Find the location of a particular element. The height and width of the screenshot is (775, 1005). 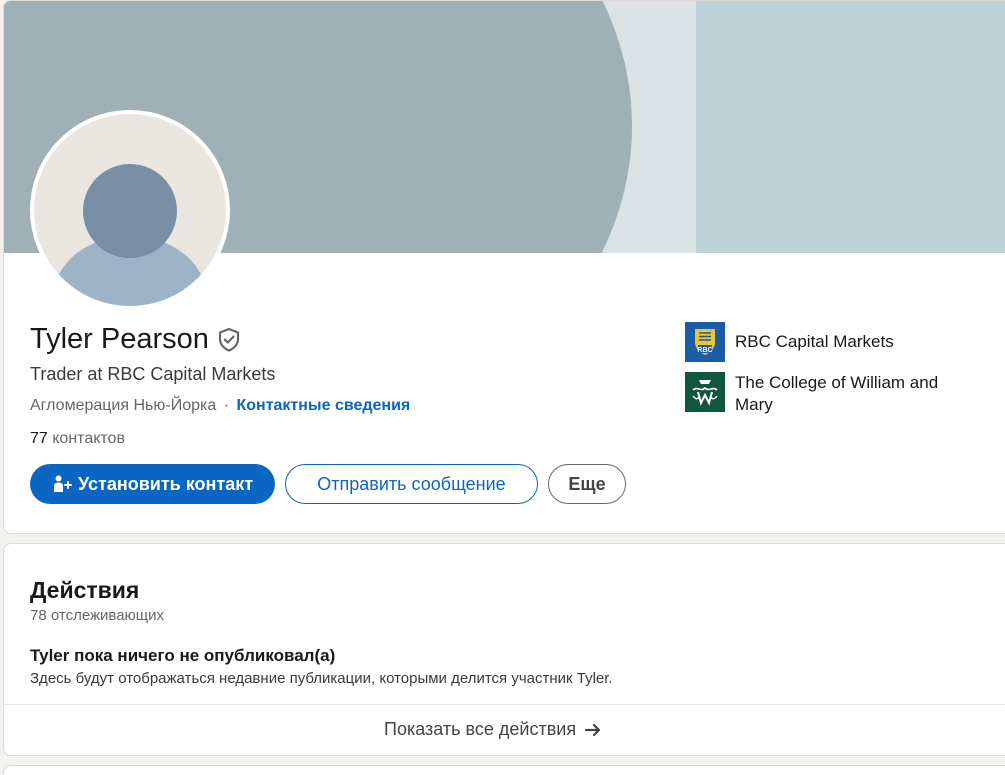

avatar is located at coordinates (130, 210).